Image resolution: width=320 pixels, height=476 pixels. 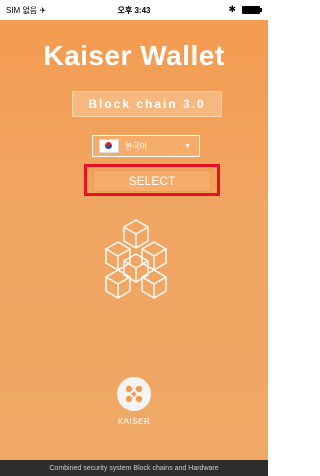 What do you see at coordinates (109, 146) in the screenshot?
I see `south-korea-flag-icon` at bounding box center [109, 146].